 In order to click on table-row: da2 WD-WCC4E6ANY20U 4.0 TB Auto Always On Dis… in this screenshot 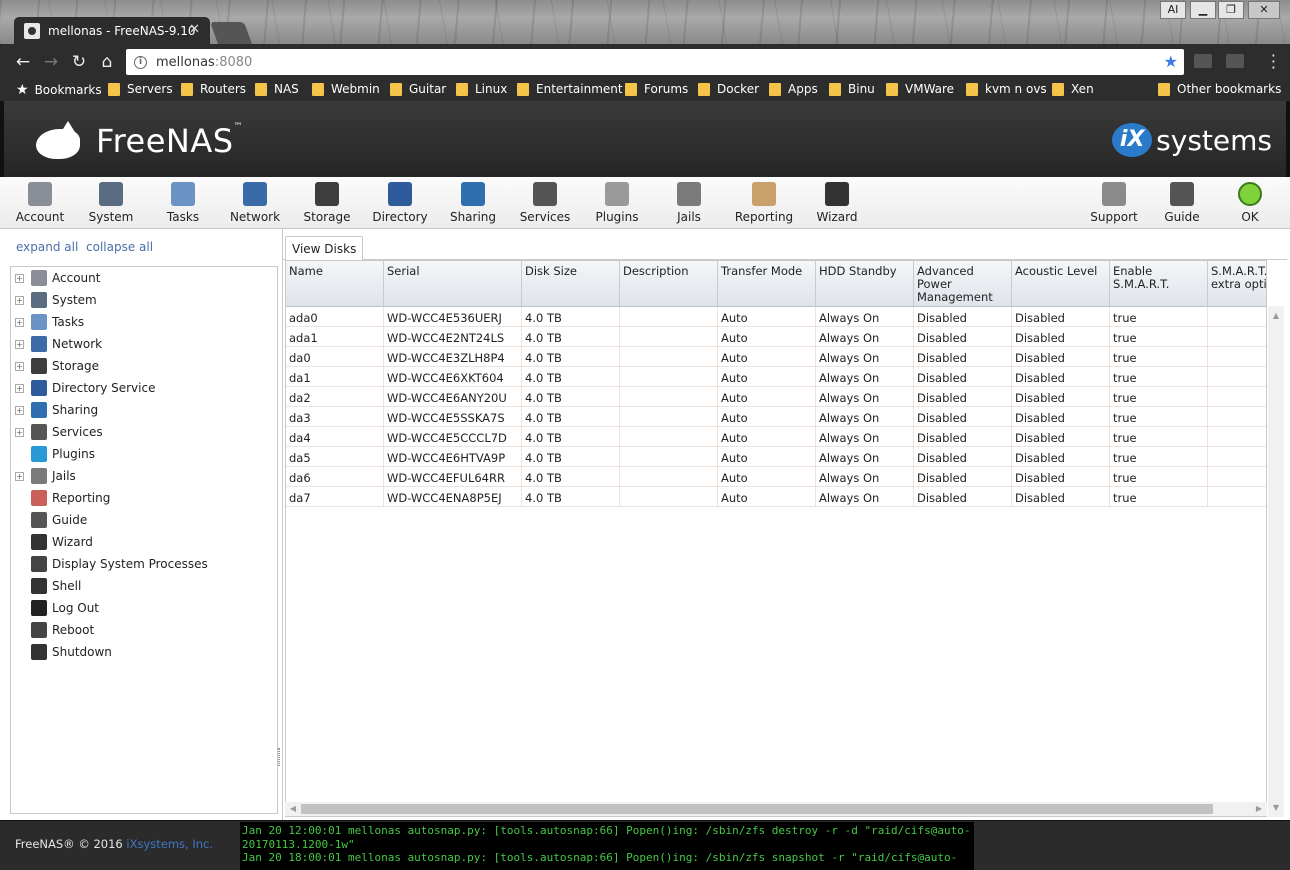, I will do `click(776, 397)`.